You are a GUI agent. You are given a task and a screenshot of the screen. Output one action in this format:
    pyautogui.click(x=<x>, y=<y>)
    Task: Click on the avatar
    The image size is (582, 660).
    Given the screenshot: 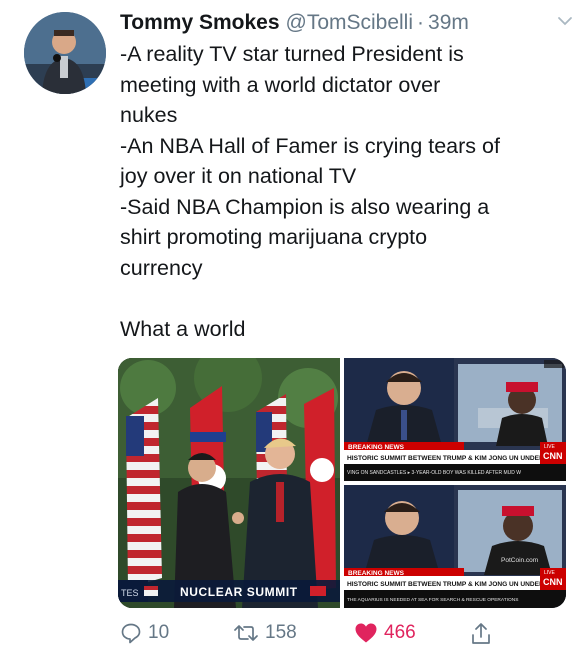 What is the action you would take?
    pyautogui.click(x=65, y=53)
    